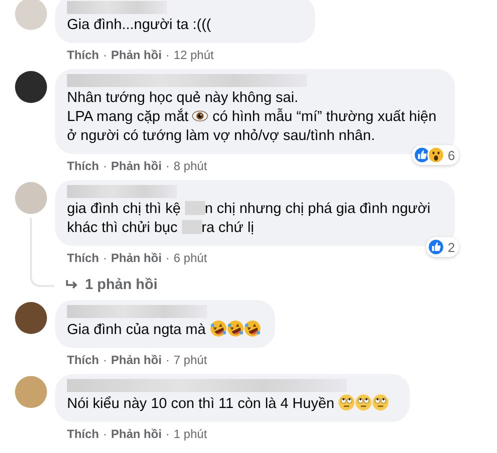 The height and width of the screenshot is (453, 497). I want to click on comment-text: Nhân tướng học quẻ này không sai., so click(183, 98).